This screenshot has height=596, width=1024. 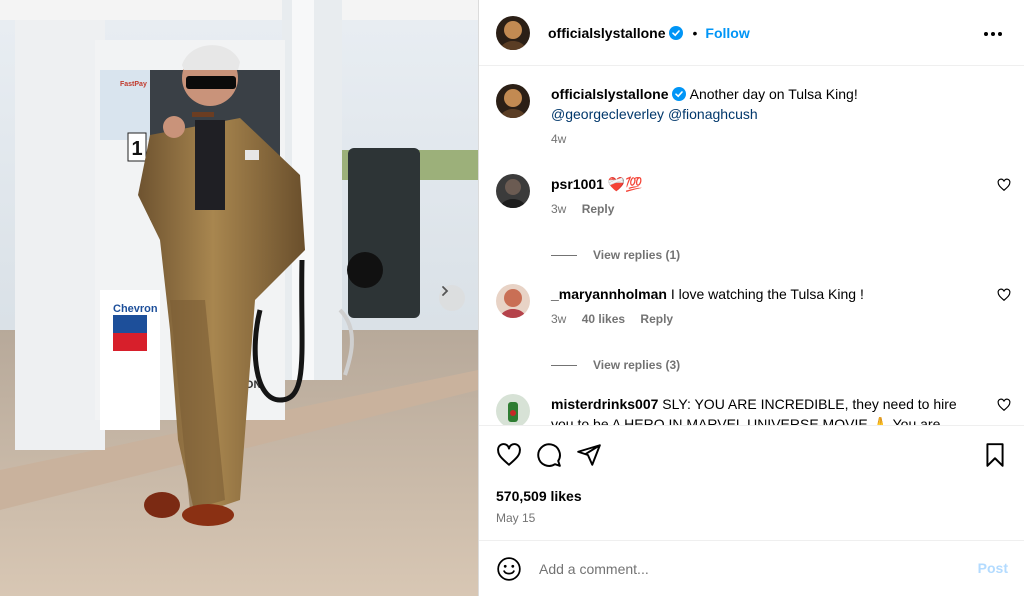 I want to click on caption-username: officialslystallone, so click(x=609, y=94).